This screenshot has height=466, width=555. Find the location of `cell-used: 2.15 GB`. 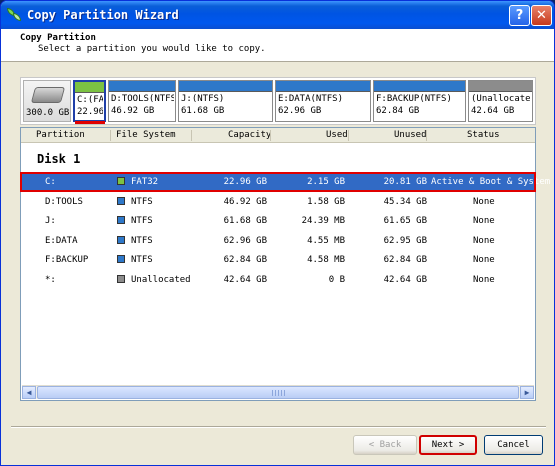

cell-used: 2.15 GB is located at coordinates (326, 182).